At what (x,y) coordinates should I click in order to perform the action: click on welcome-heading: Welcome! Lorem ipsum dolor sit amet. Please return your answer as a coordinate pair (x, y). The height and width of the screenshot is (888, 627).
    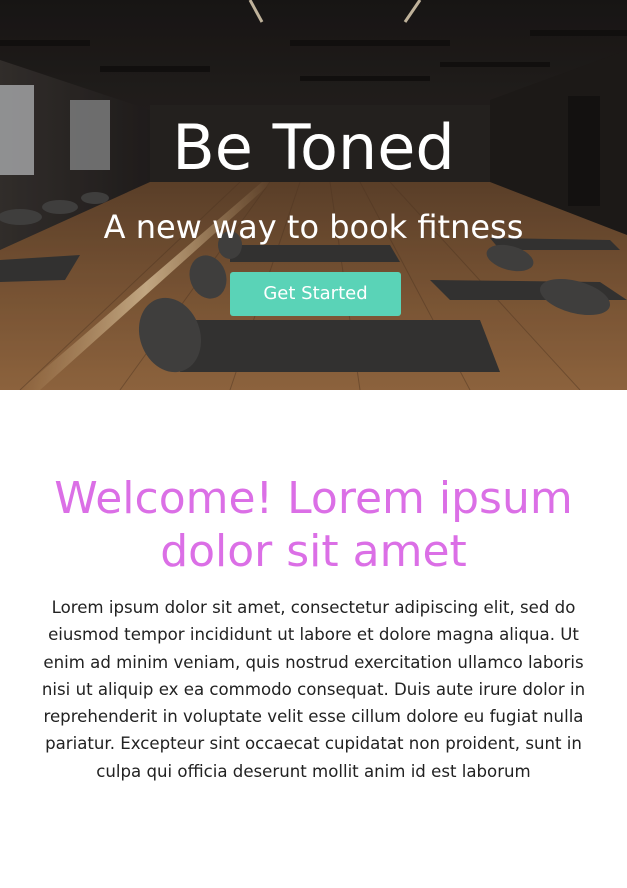
    Looking at the image, I should click on (313, 525).